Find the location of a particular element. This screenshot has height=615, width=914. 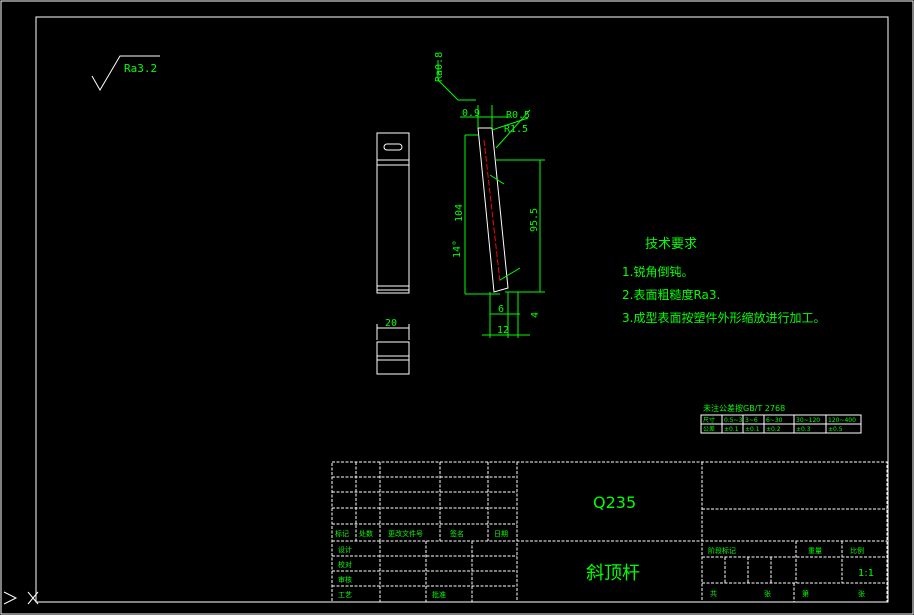

tb-label-weight: 重量 is located at coordinates (815, 551).